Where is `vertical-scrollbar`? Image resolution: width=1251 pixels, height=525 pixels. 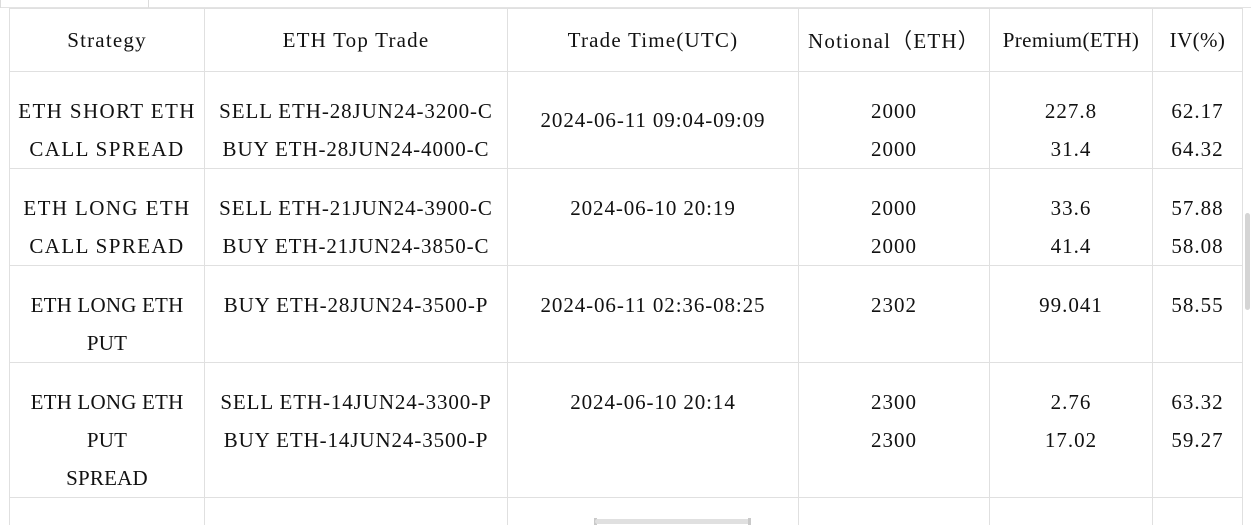 vertical-scrollbar is located at coordinates (1247, 263).